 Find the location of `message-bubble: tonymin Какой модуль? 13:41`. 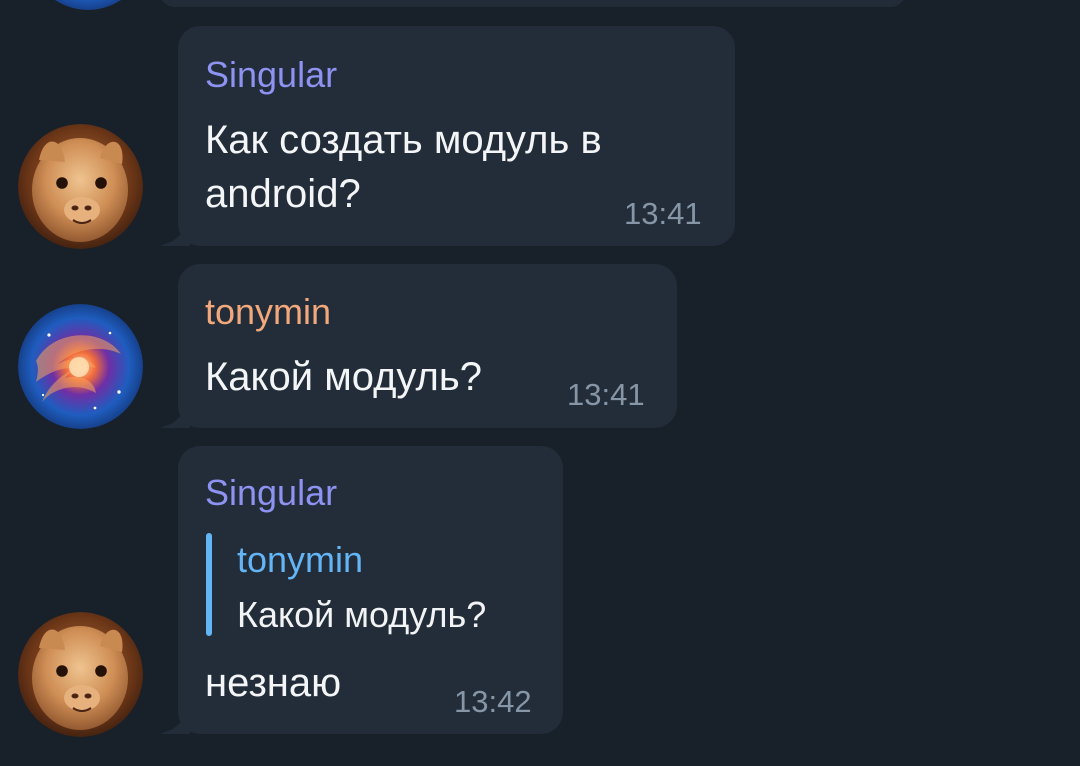

message-bubble: tonymin Какой модуль? 13:41 is located at coordinates (427, 346).